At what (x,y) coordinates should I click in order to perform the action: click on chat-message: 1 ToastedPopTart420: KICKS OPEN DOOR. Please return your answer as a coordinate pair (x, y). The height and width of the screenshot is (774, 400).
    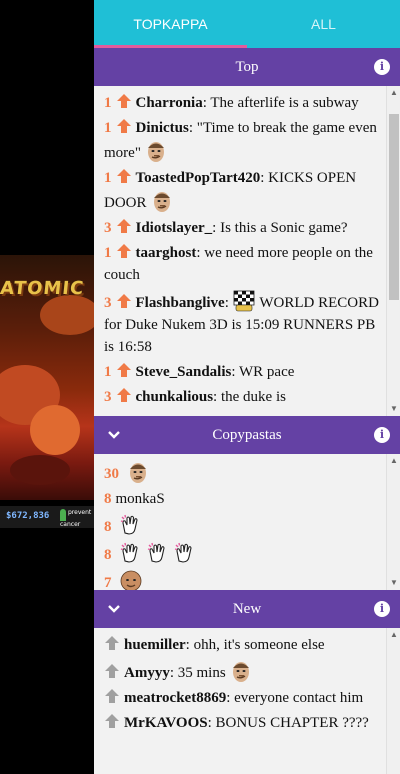
    Looking at the image, I should click on (242, 190).